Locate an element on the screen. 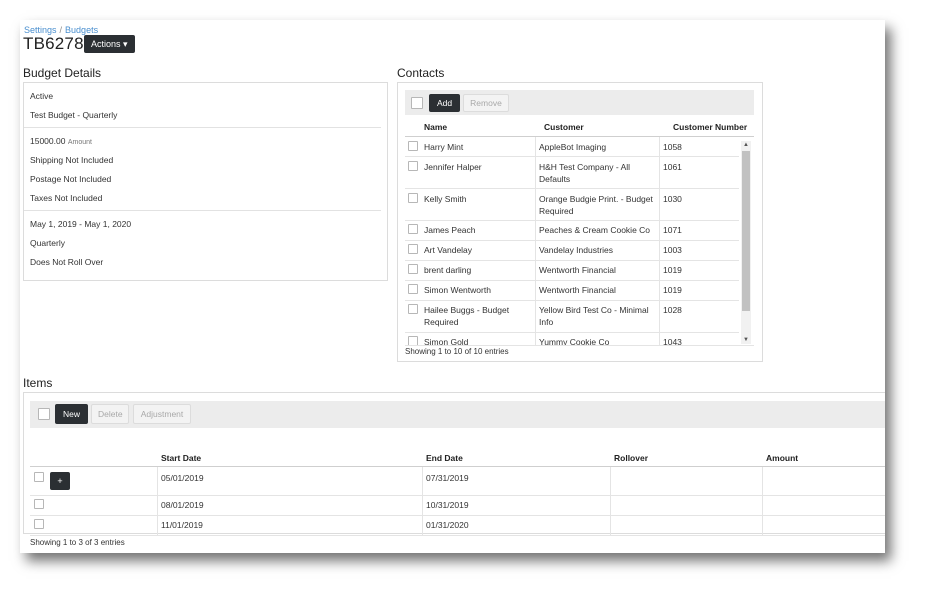  contact-name: James Peach is located at coordinates (450, 230).